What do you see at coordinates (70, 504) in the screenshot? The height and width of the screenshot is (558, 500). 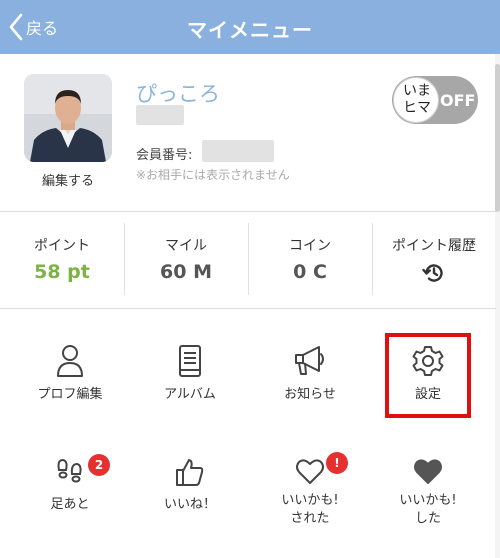 I see `menu-label: 足あと` at bounding box center [70, 504].